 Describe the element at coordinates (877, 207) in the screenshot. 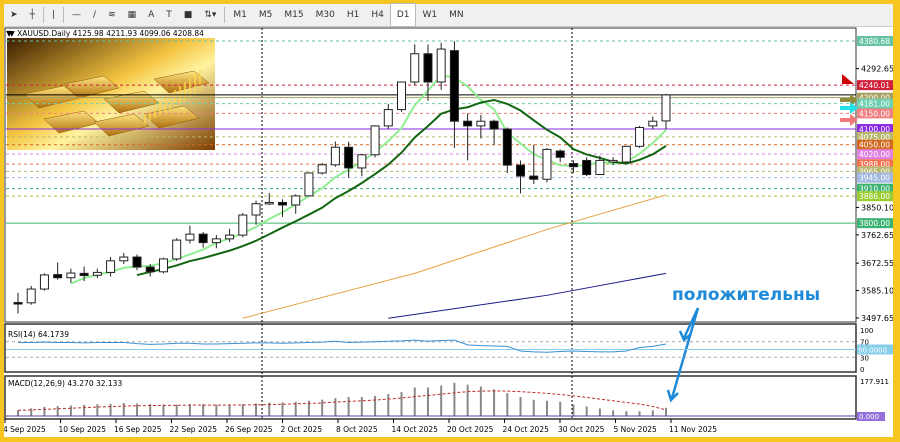

I see `price-axis-label: 3850.10` at that location.